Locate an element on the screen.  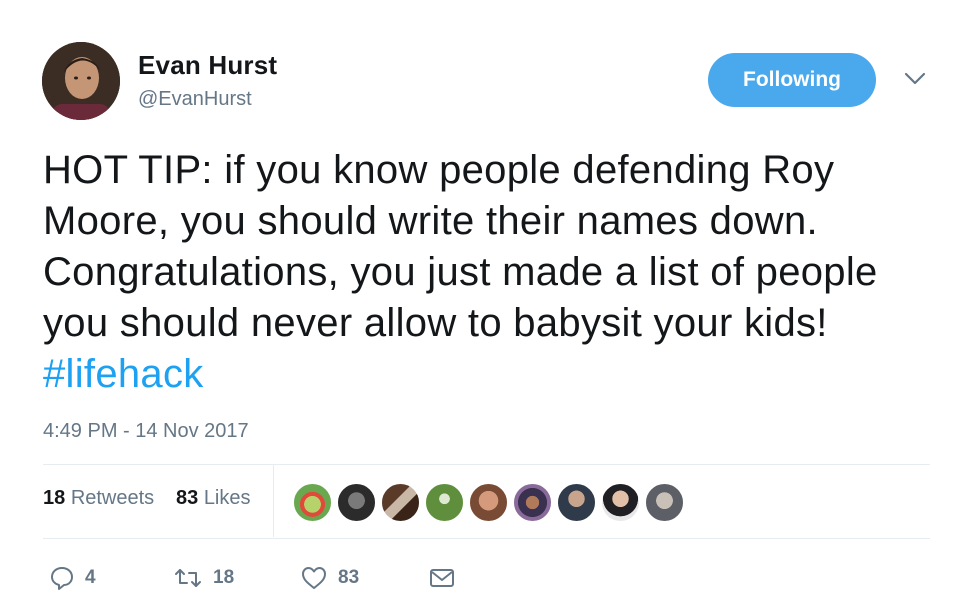
like-button: 83 is located at coordinates (329, 578).